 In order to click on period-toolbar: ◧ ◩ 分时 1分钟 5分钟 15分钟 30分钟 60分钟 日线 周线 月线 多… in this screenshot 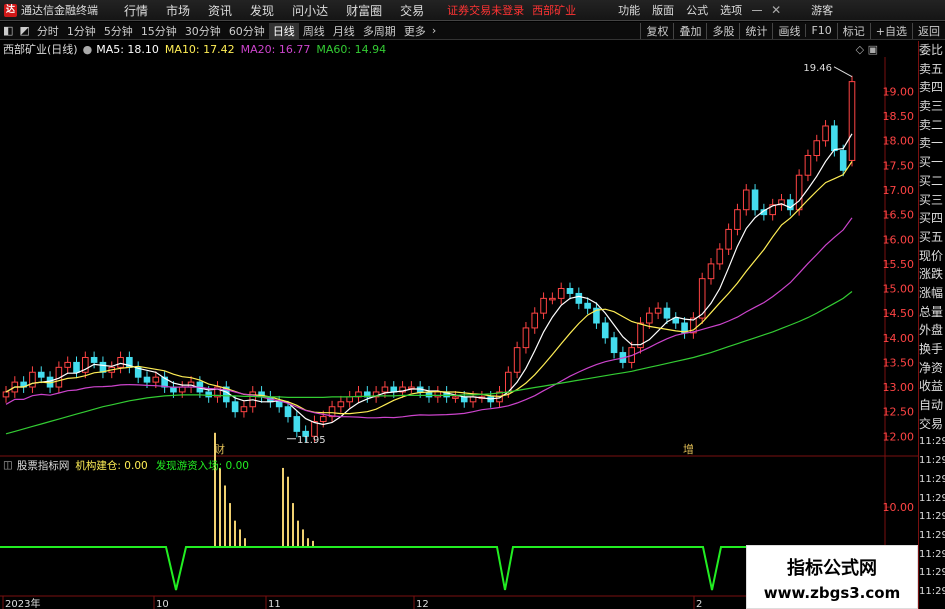, I will do `click(472, 31)`.